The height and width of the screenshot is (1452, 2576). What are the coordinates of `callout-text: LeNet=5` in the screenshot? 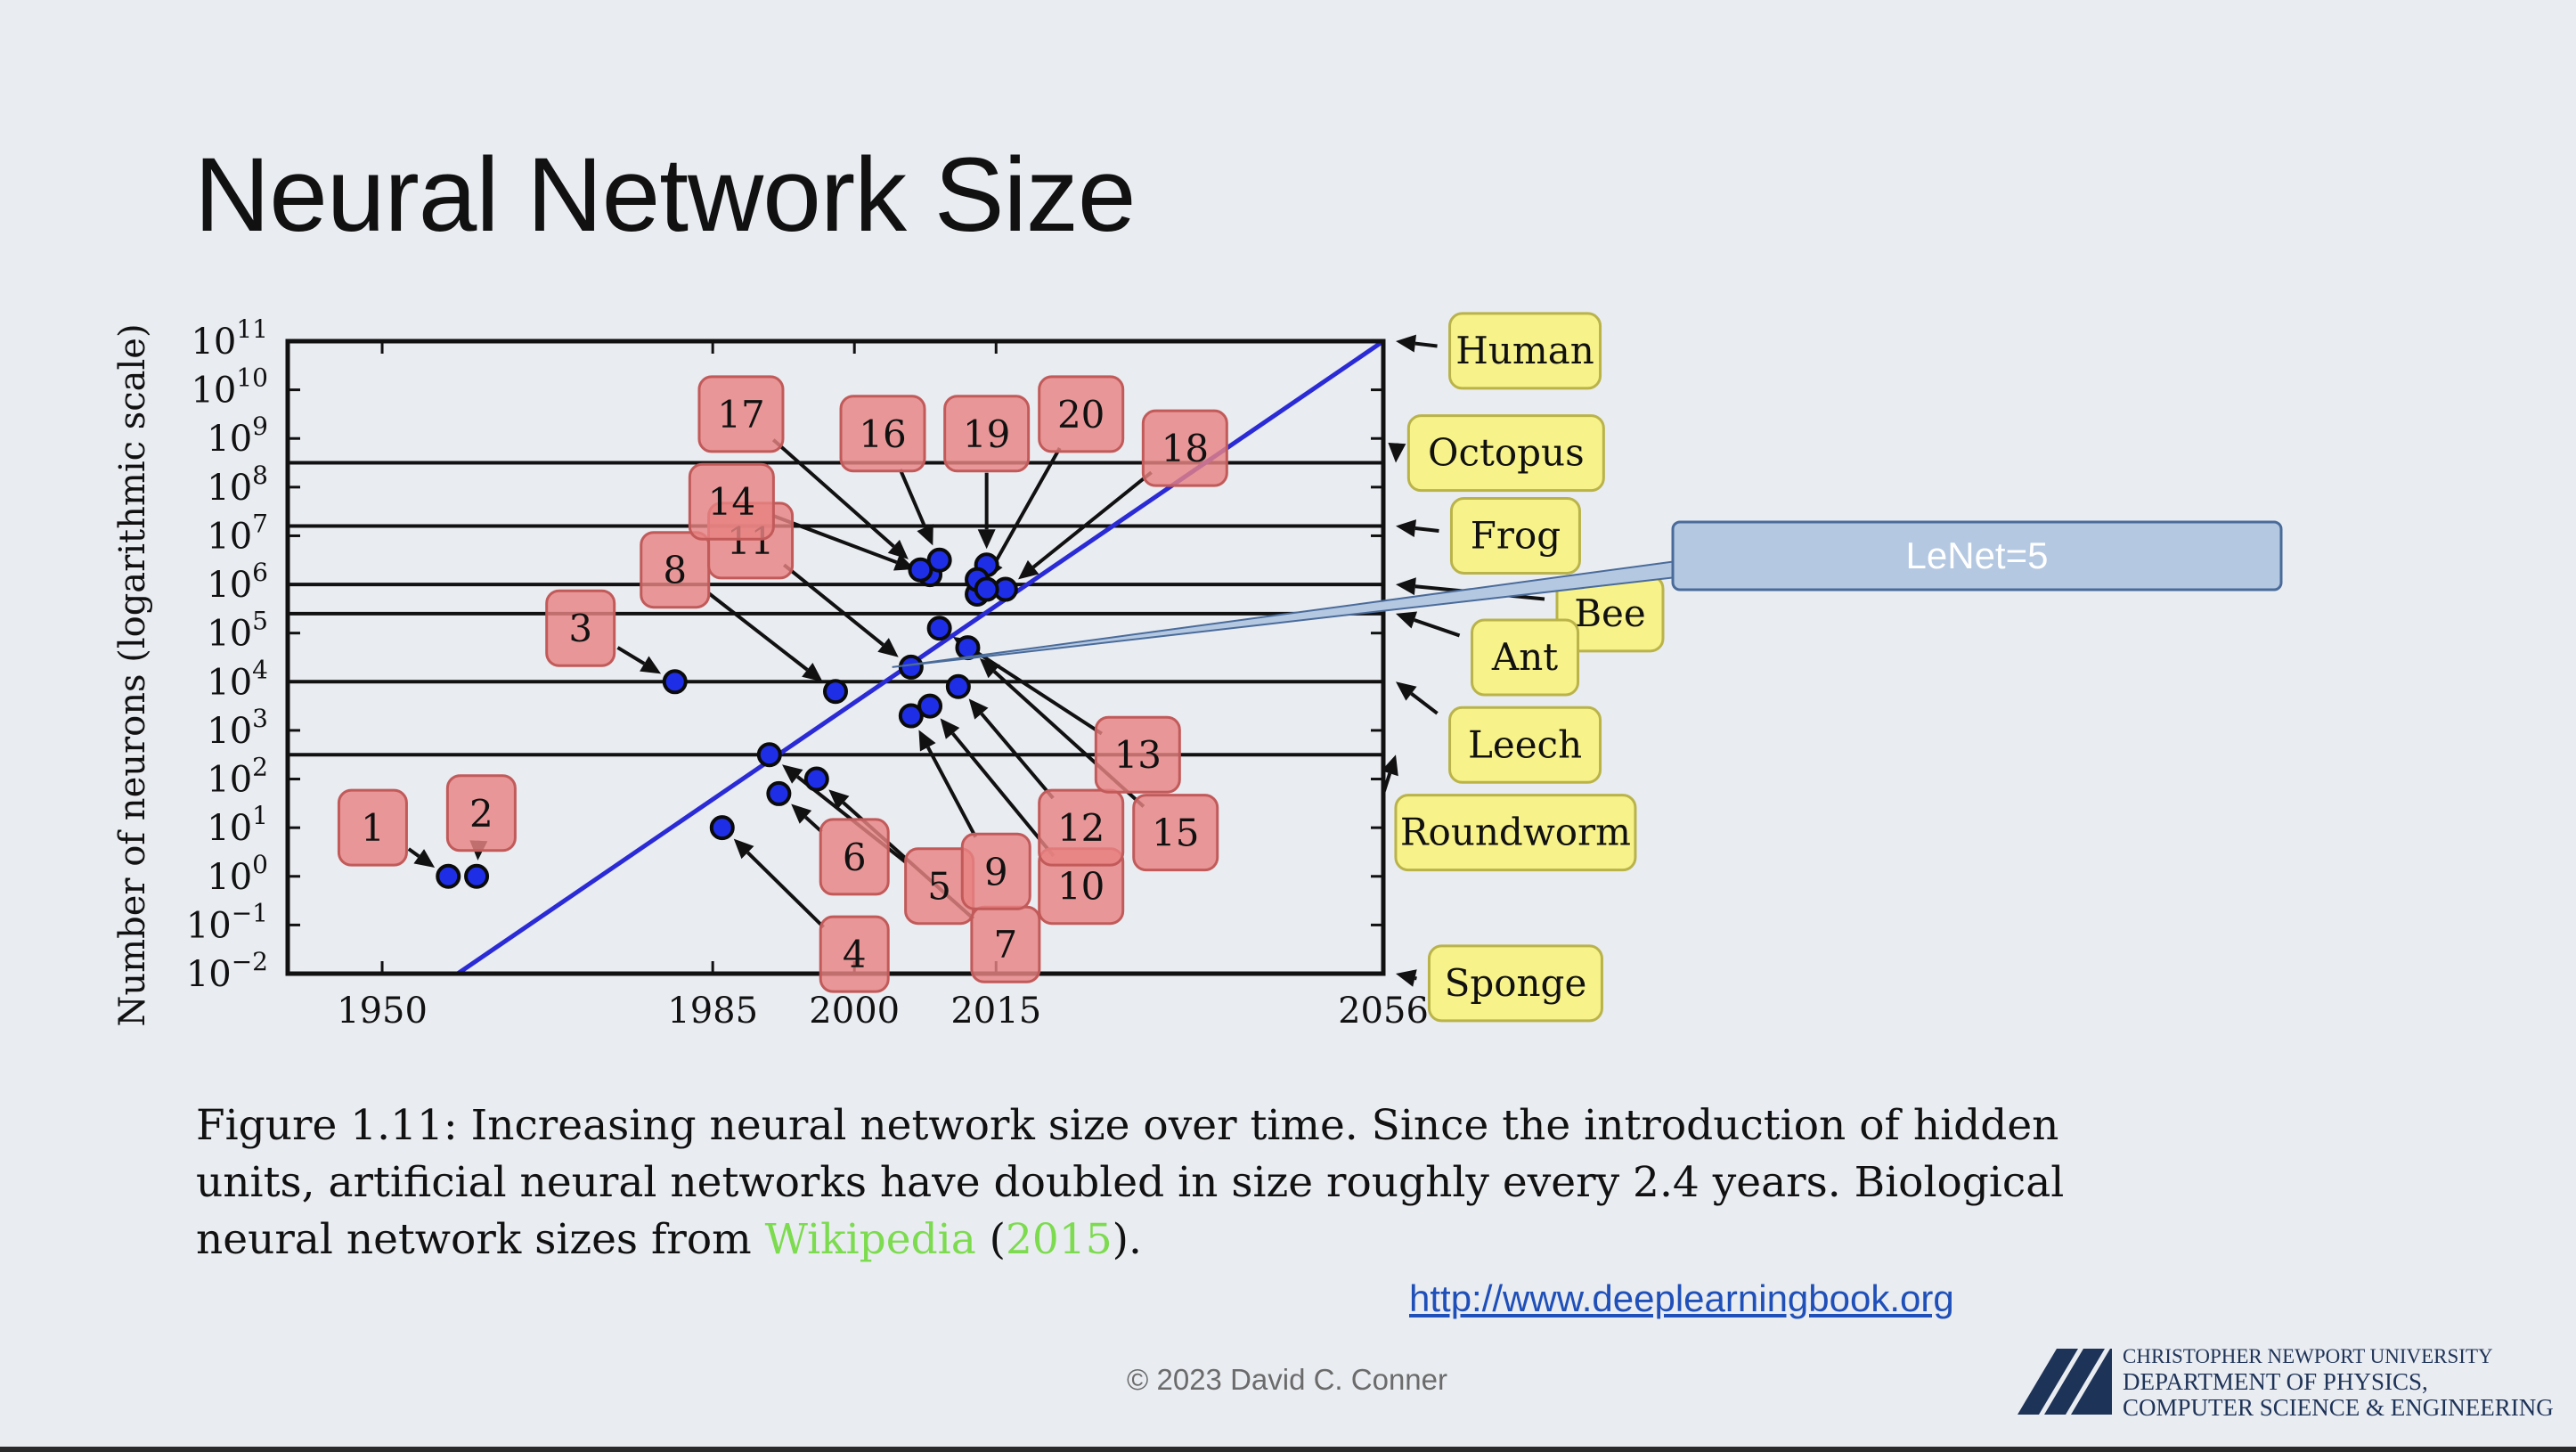 It's located at (1978, 555).